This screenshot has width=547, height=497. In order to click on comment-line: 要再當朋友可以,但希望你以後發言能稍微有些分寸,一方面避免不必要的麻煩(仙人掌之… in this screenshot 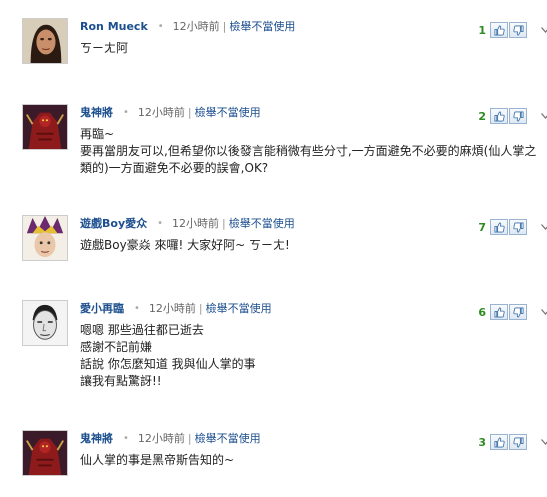, I will do `click(308, 159)`.